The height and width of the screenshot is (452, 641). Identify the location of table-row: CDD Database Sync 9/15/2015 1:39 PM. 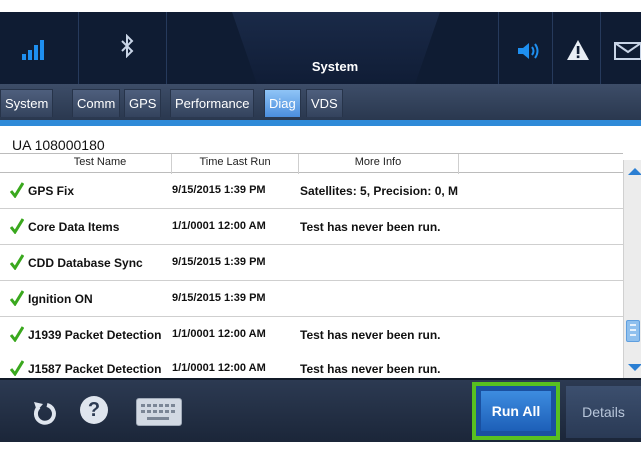
(311, 263).